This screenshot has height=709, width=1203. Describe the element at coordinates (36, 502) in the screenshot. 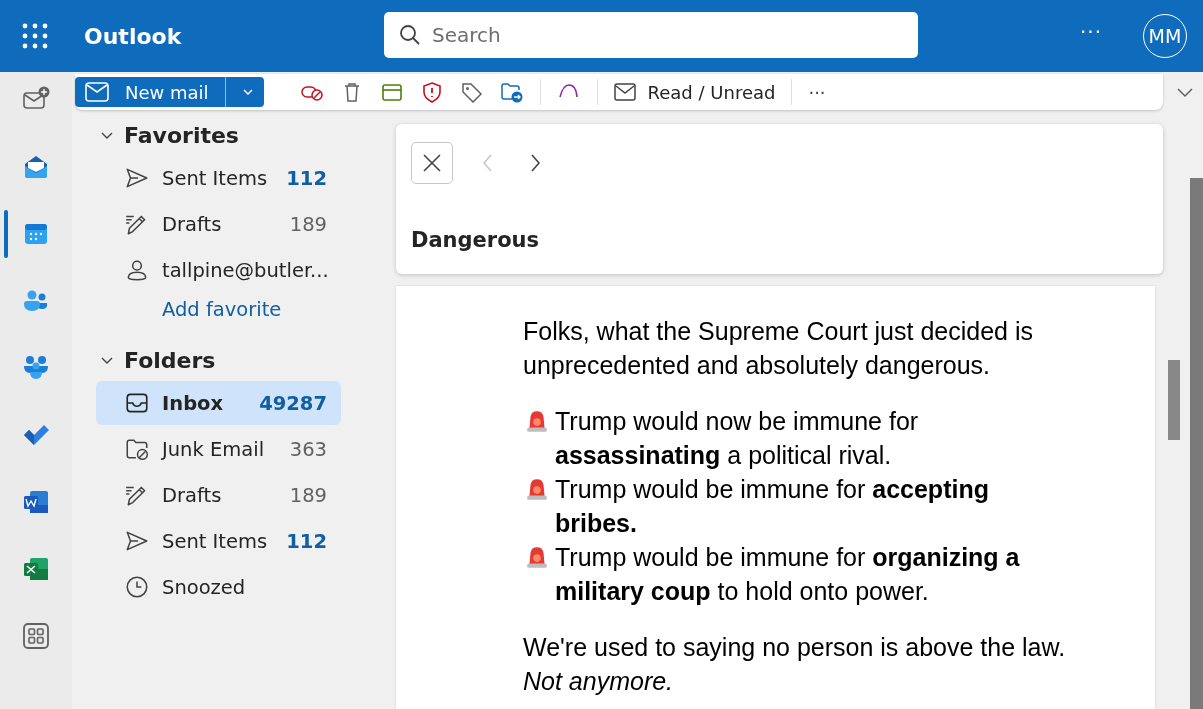

I see `word-icon` at that location.